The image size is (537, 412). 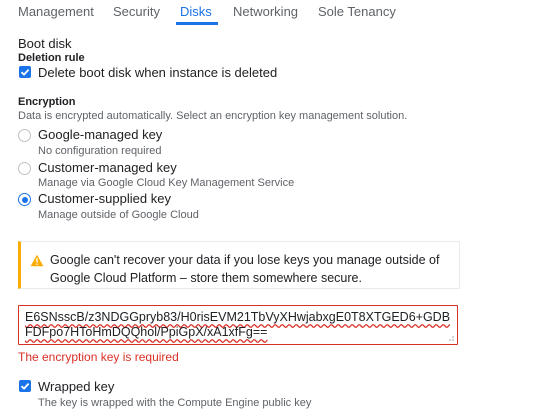 I want to click on customer-managed-key-label: Customer-managed key, so click(x=107, y=167).